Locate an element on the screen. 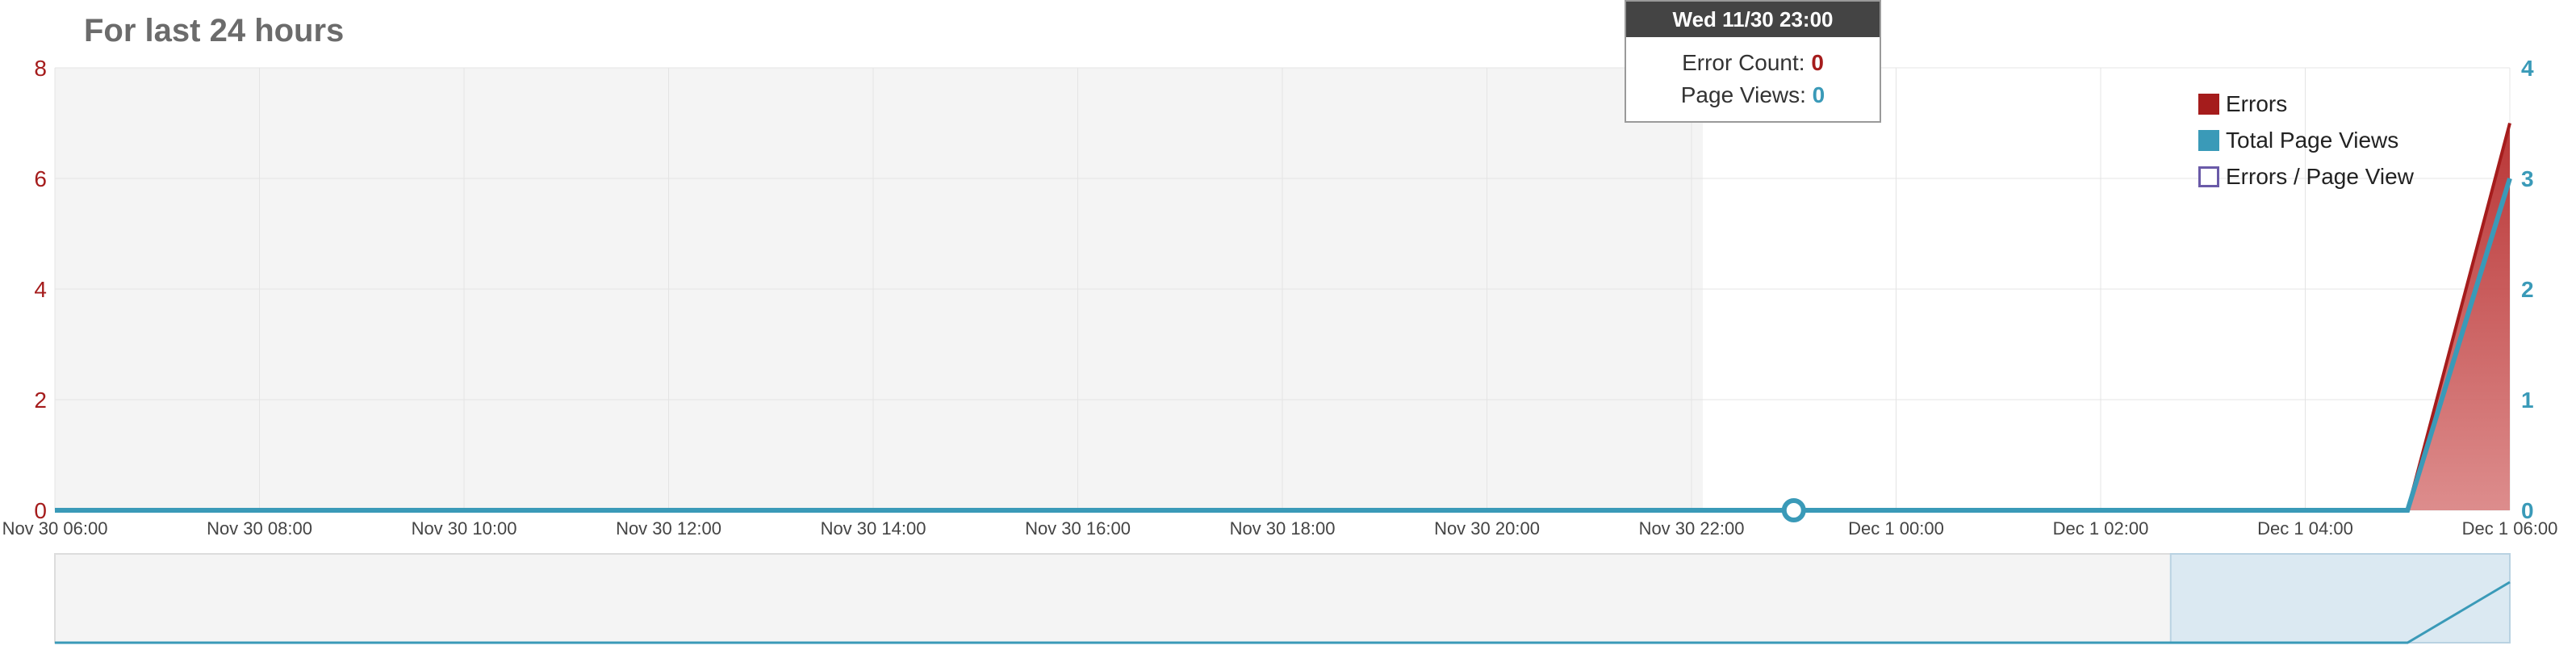  tooltip-error-value: 0 is located at coordinates (1817, 63).